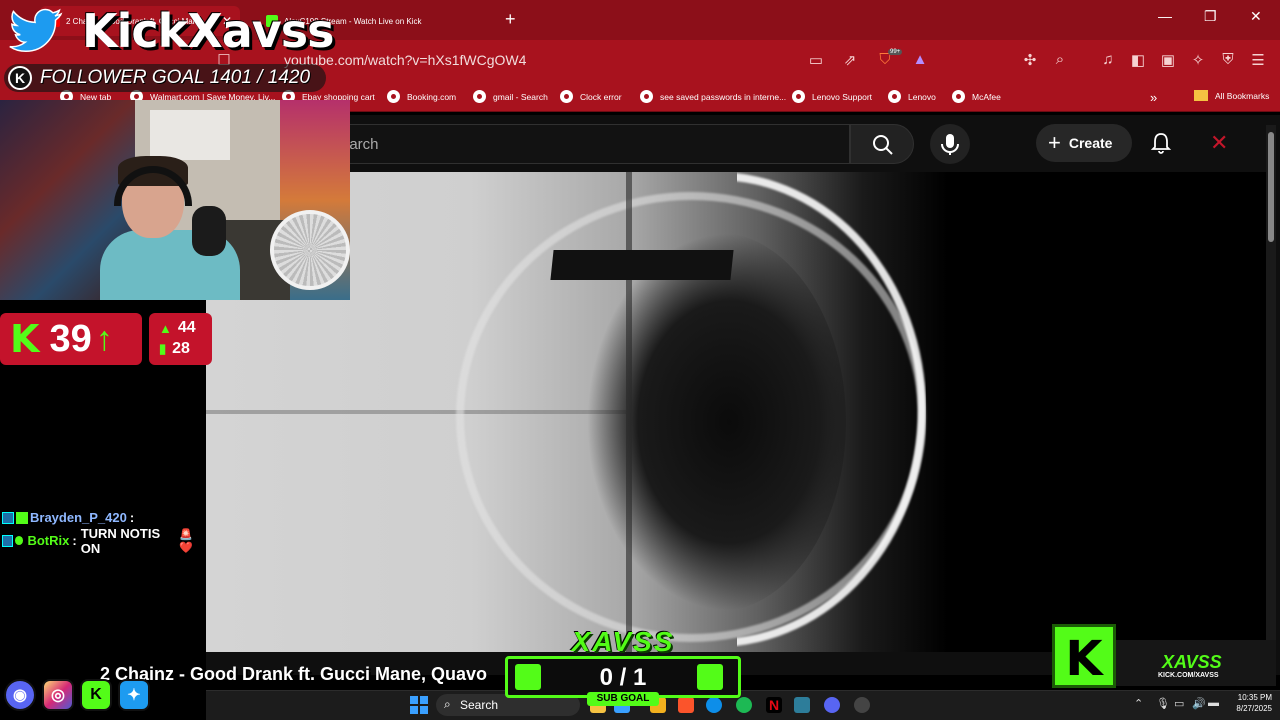  Describe the element at coordinates (1198, 60) in the screenshot. I see `leo-ai-icon: ✧` at that location.